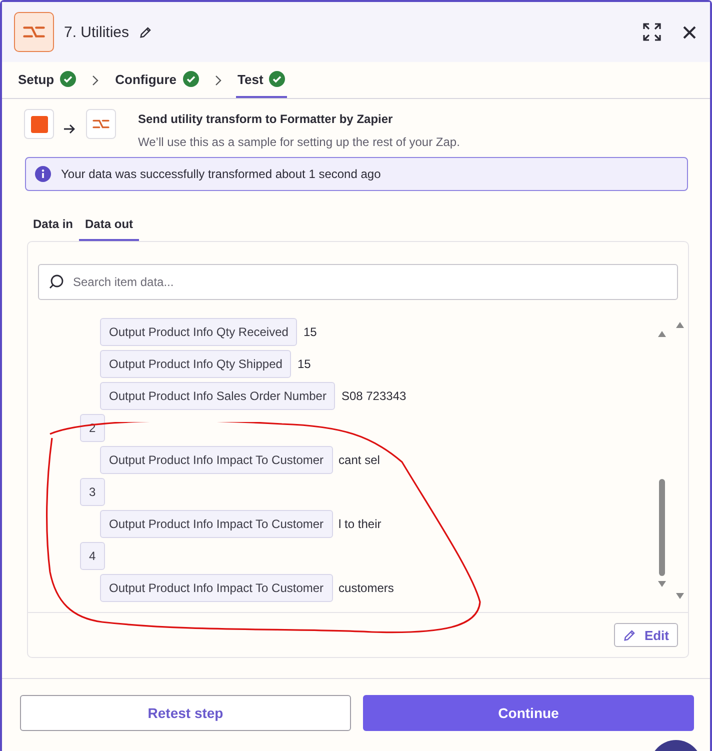  I want to click on continue-button: Continue, so click(528, 713).